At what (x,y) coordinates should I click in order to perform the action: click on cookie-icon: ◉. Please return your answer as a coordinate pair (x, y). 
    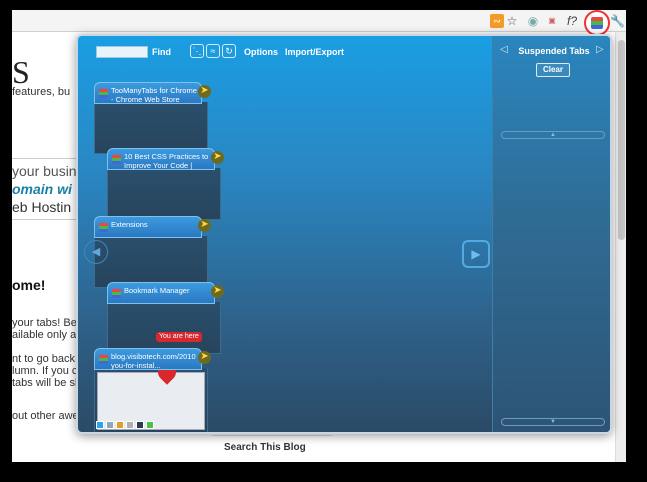
    Looking at the image, I should click on (533, 21).